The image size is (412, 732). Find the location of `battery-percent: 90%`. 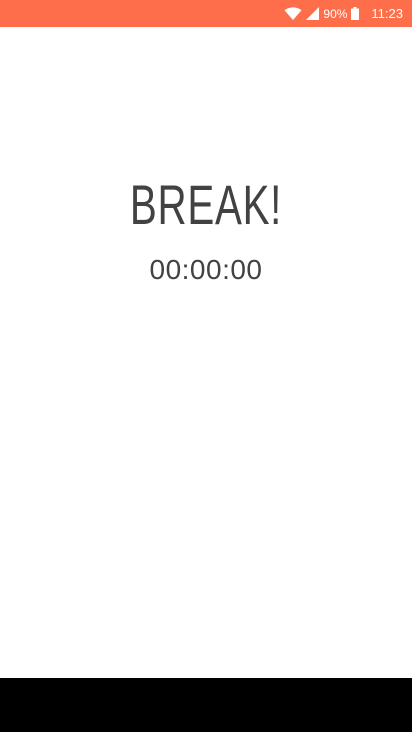

battery-percent: 90% is located at coordinates (335, 13).